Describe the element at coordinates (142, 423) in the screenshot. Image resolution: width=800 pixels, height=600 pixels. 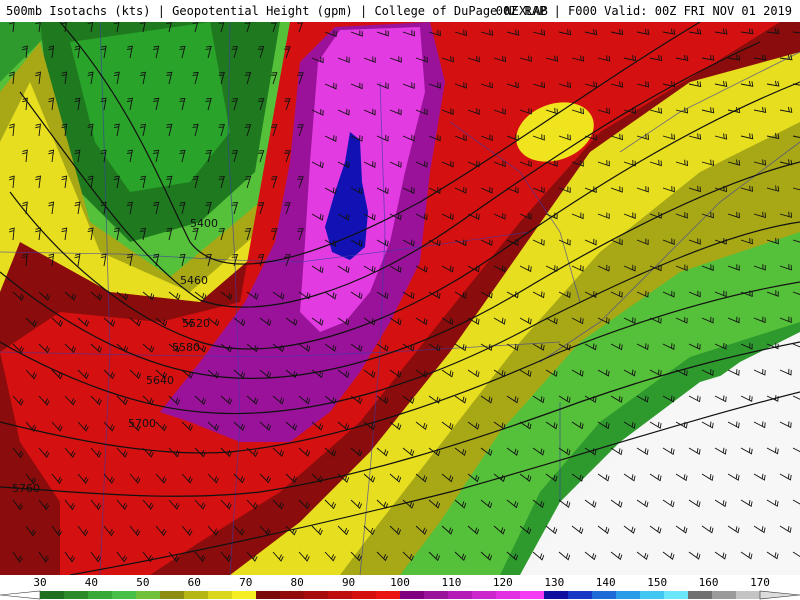
I see `contour-label: 5700` at that location.